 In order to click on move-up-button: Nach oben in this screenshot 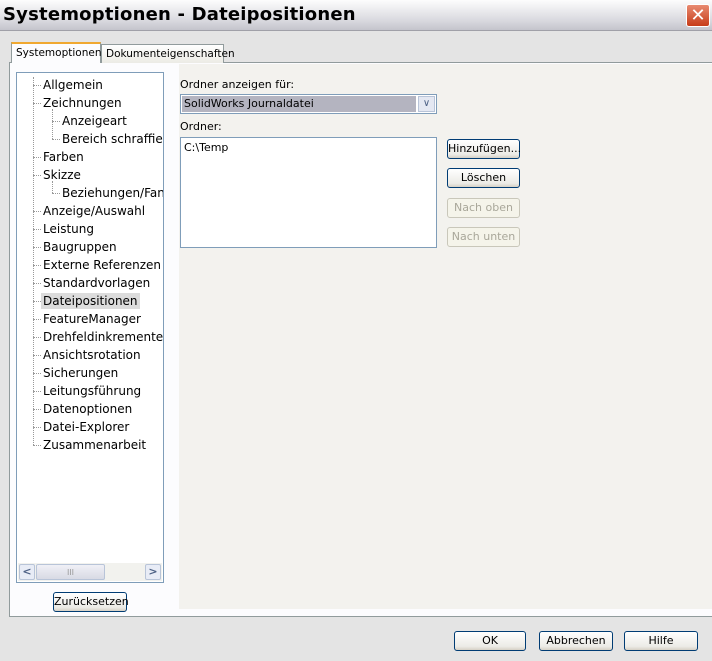, I will do `click(483, 208)`.